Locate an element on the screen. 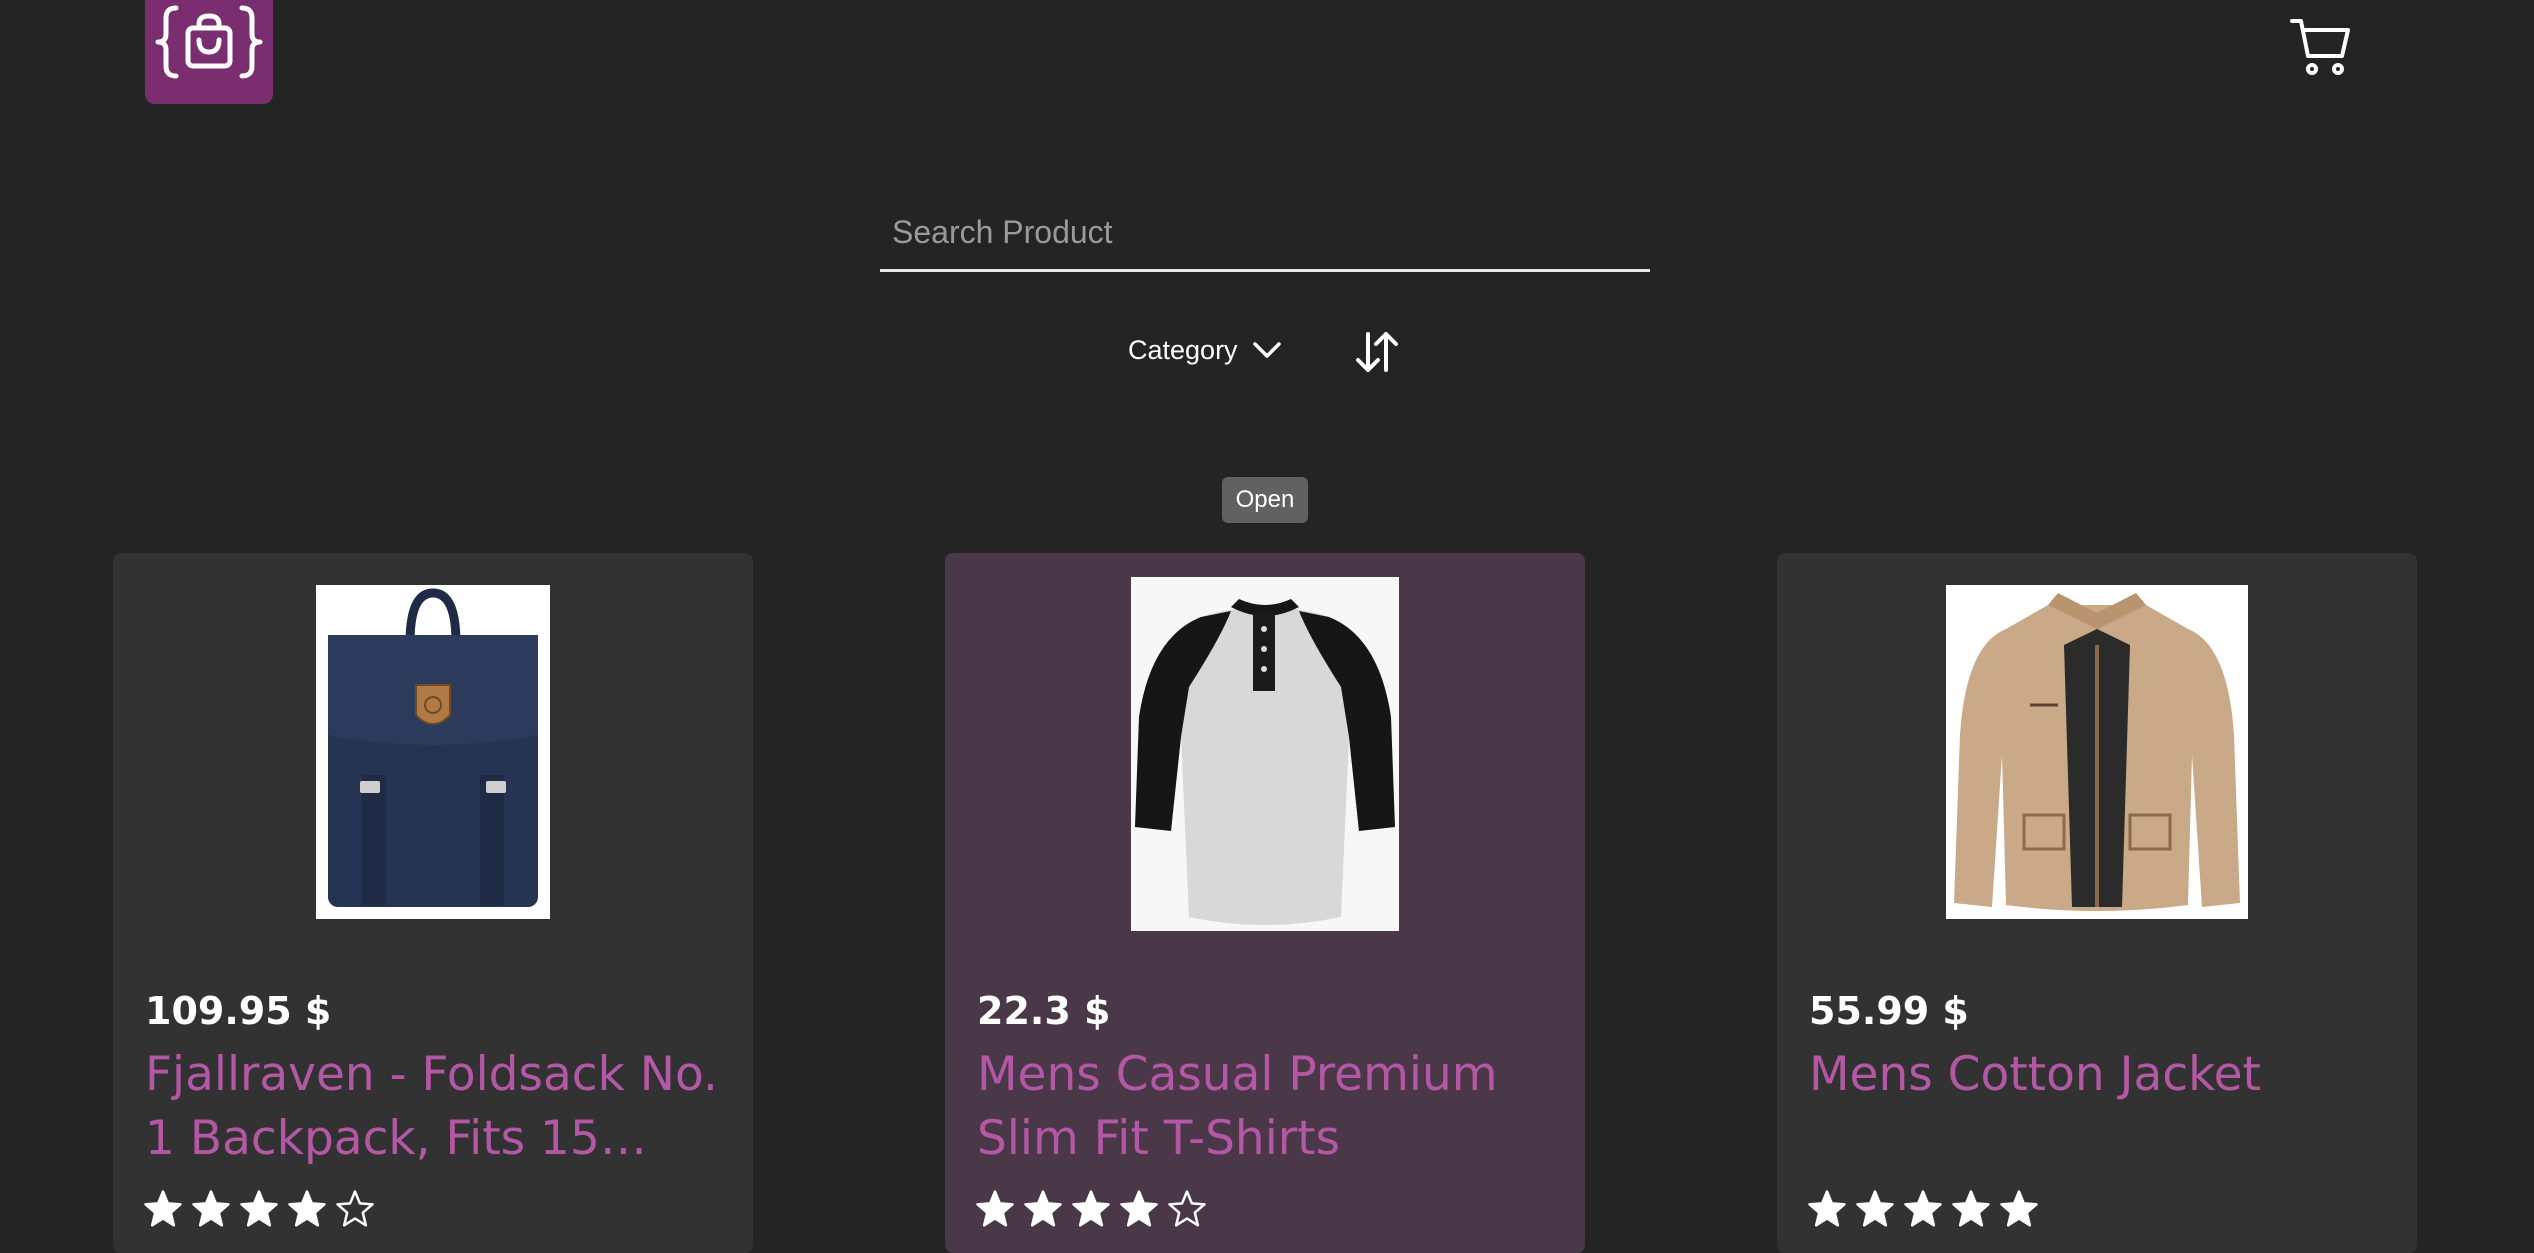 This screenshot has height=1253, width=2534. category-dropdown: Category is located at coordinates (1205, 350).